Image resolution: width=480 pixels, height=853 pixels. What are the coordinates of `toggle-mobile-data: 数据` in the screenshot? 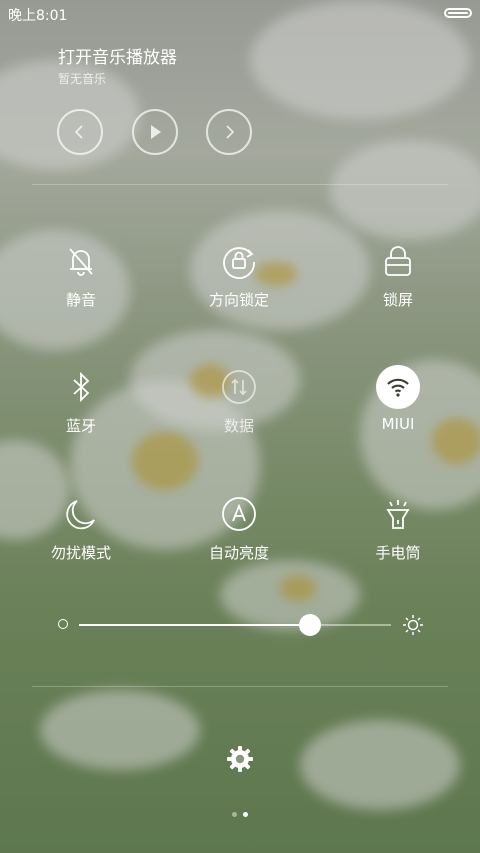 It's located at (239, 400).